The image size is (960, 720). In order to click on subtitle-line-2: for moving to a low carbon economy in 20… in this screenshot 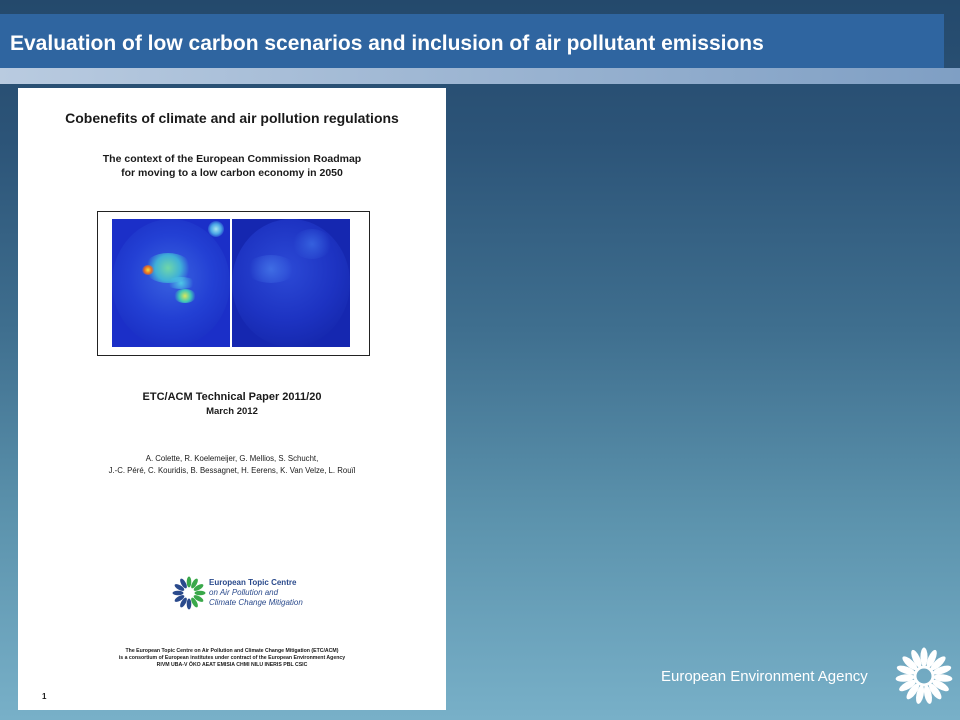, I will do `click(232, 173)`.